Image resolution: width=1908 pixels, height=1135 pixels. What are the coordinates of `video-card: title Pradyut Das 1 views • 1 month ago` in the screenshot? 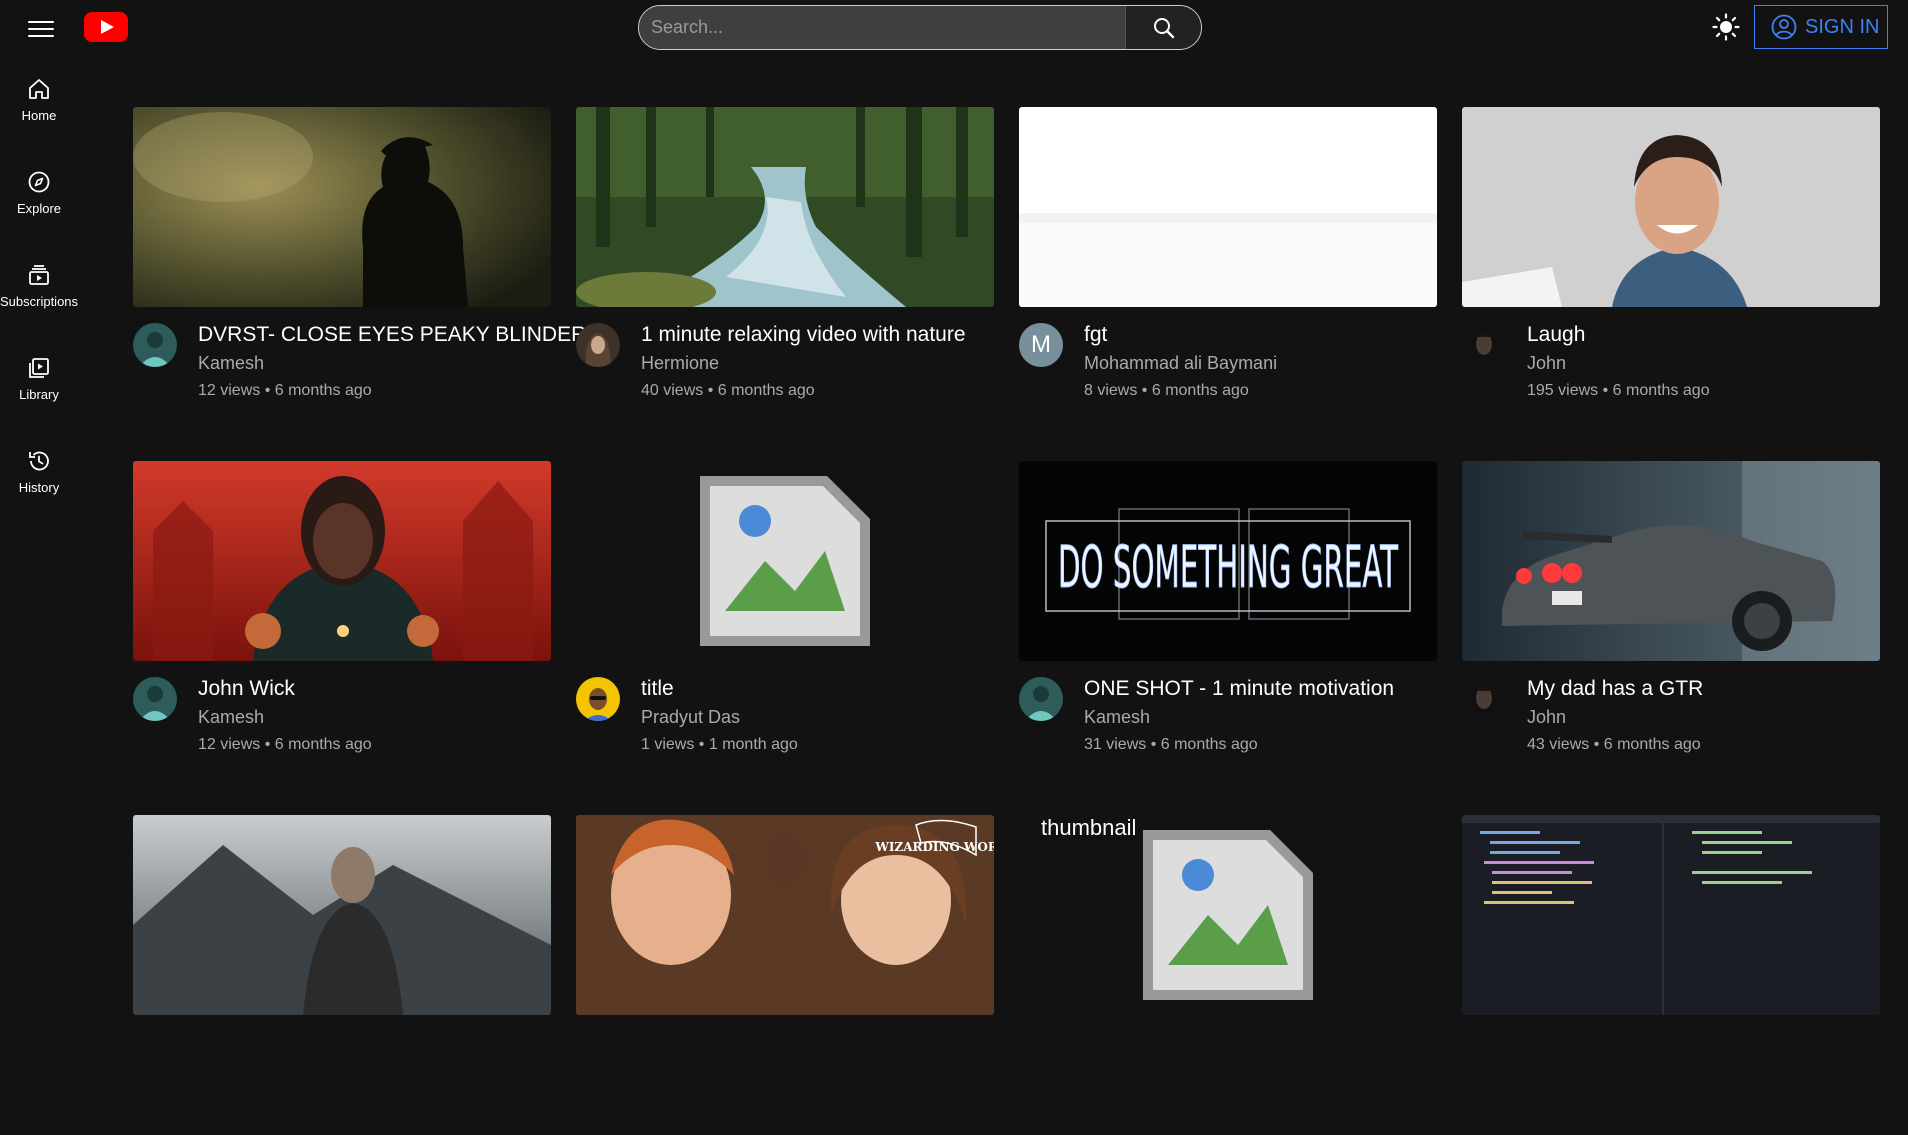 It's located at (785, 621).